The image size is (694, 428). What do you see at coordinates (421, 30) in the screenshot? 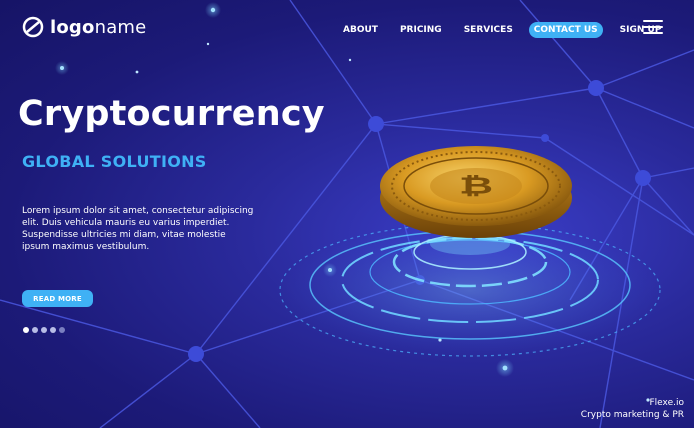
I see `nav-pricing: PRICING` at bounding box center [421, 30].